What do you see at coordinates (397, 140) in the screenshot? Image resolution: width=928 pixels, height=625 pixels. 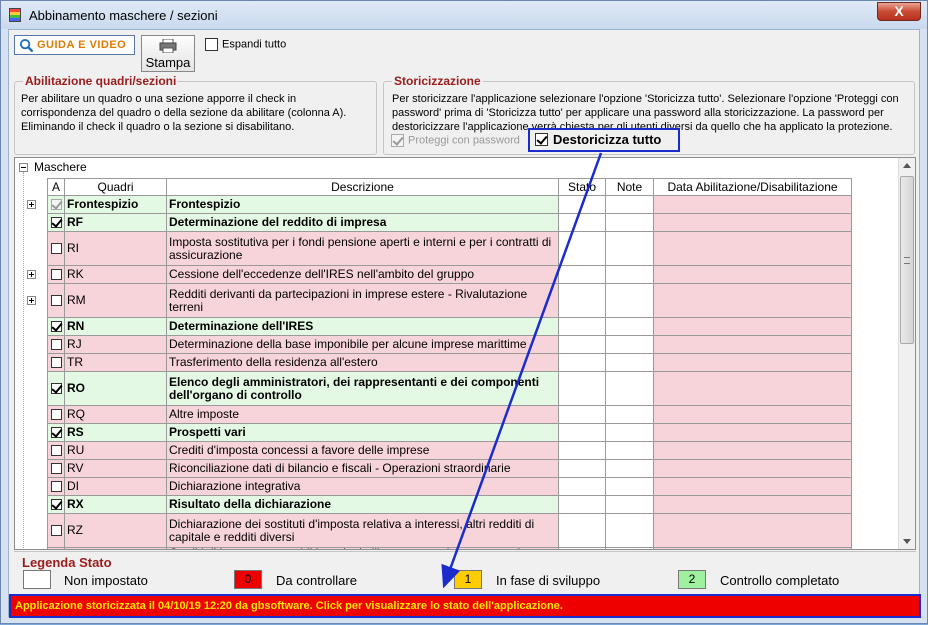 I see `proteggi-checkbox` at bounding box center [397, 140].